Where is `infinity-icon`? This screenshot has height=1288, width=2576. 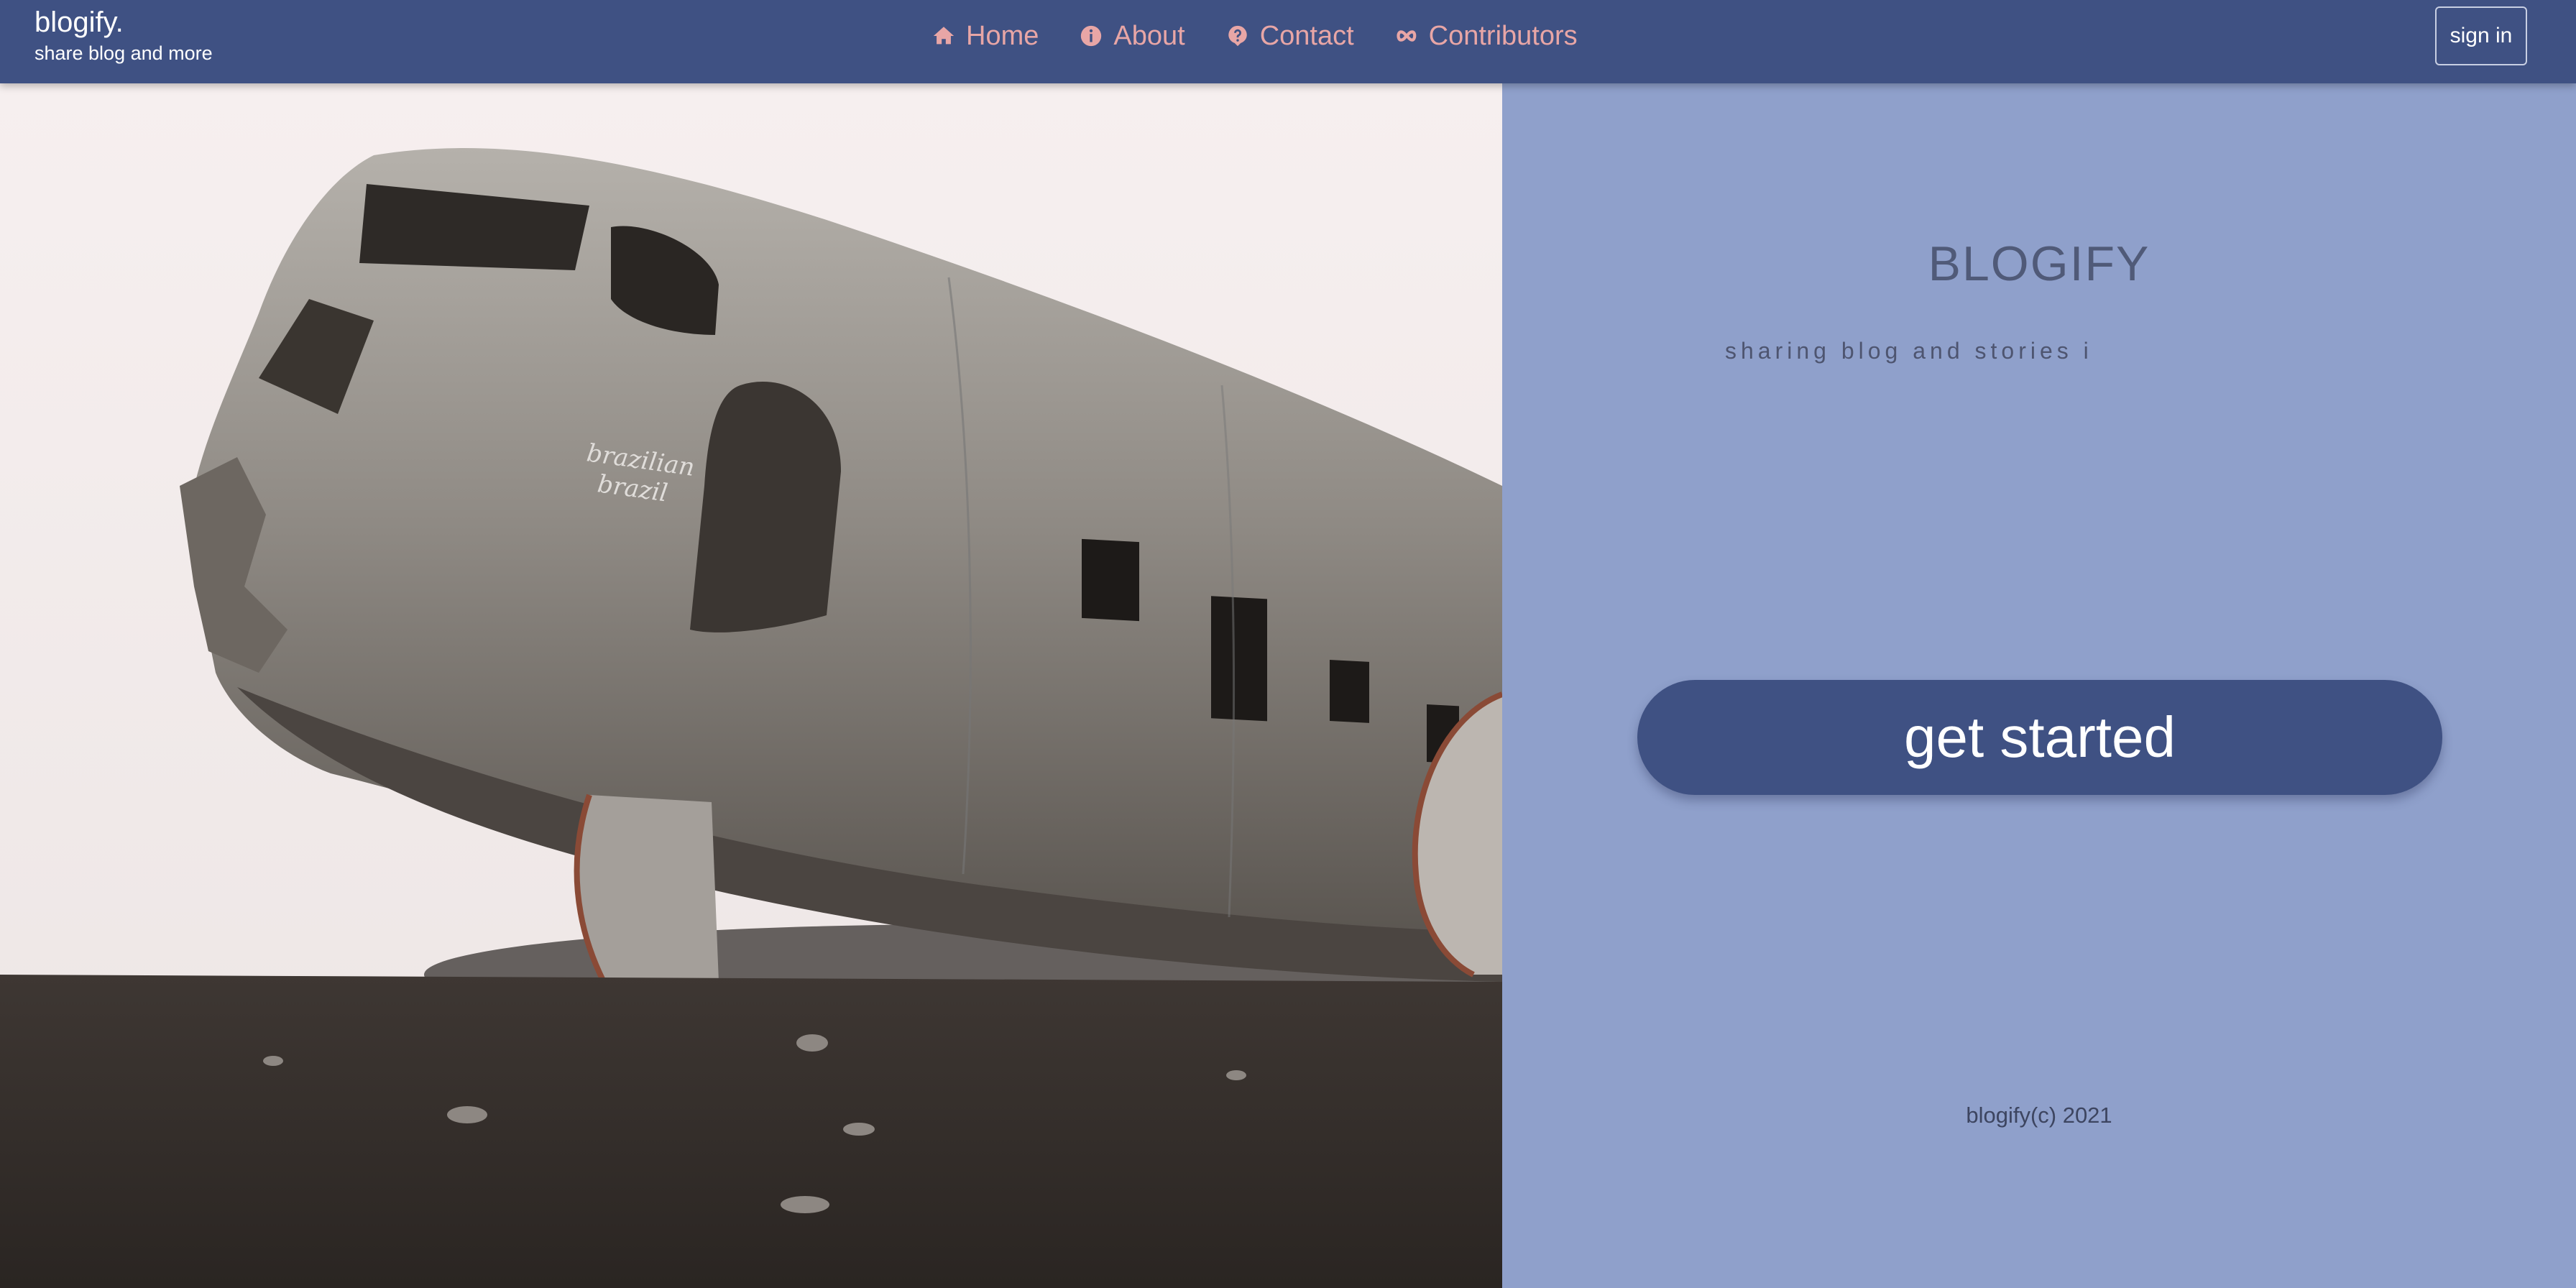 infinity-icon is located at coordinates (1407, 36).